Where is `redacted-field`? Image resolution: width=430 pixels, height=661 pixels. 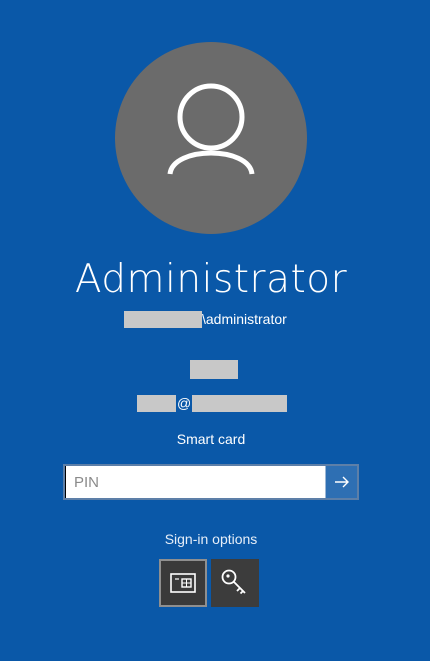
redacted-field is located at coordinates (214, 369).